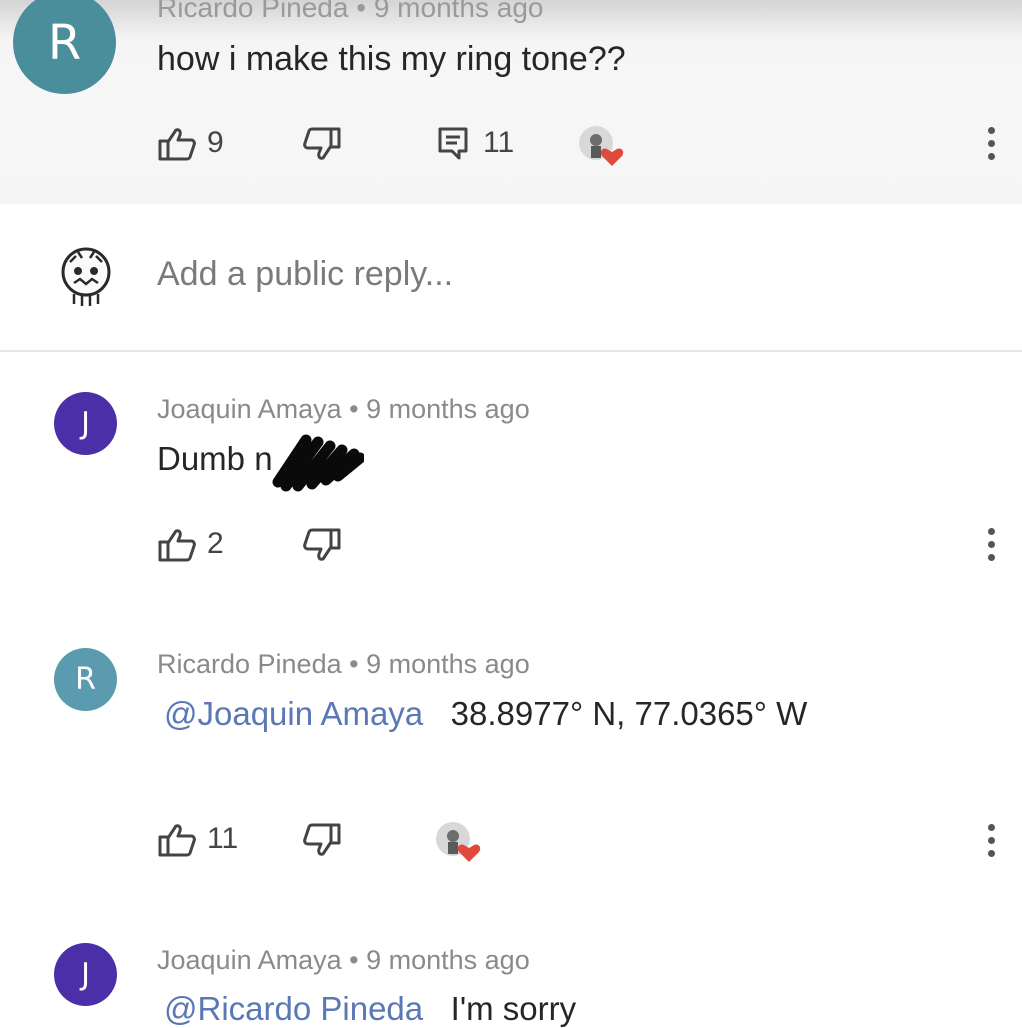  What do you see at coordinates (629, 713) in the screenshot?
I see `comment-text-body: 38.8977° N, 77.0365° W` at bounding box center [629, 713].